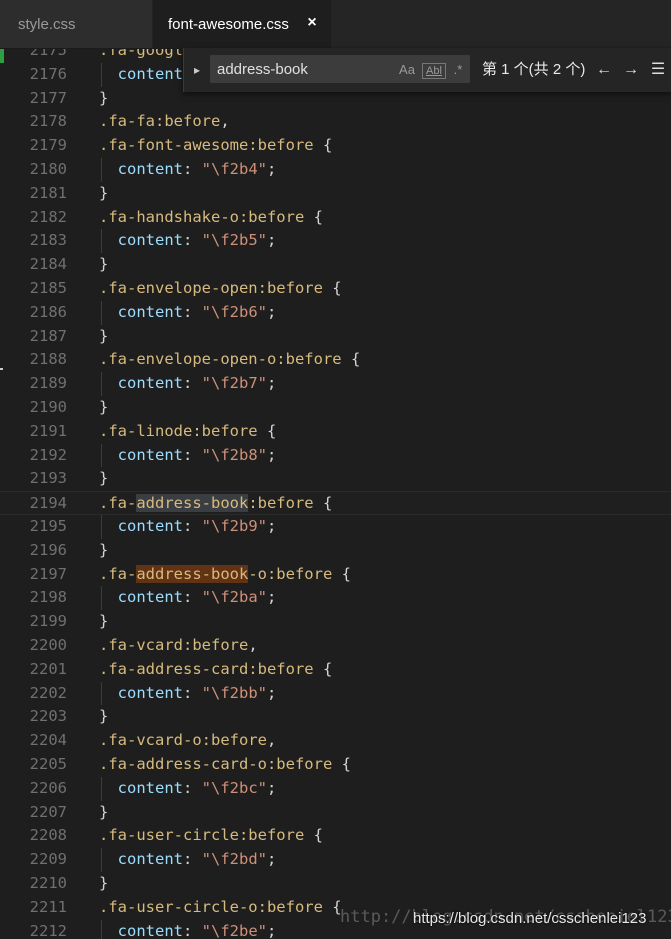  Describe the element at coordinates (335, 551) in the screenshot. I see `code-line: 2196}` at that location.